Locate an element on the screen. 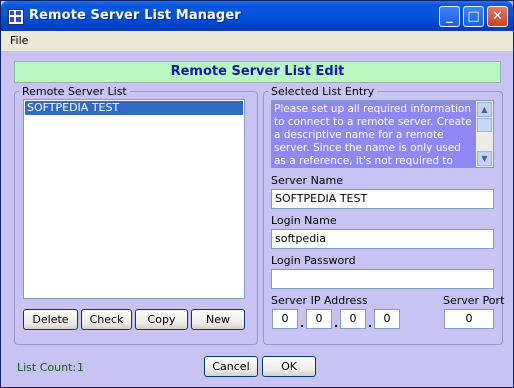  list-count-label: List Count: is located at coordinates (47, 367).